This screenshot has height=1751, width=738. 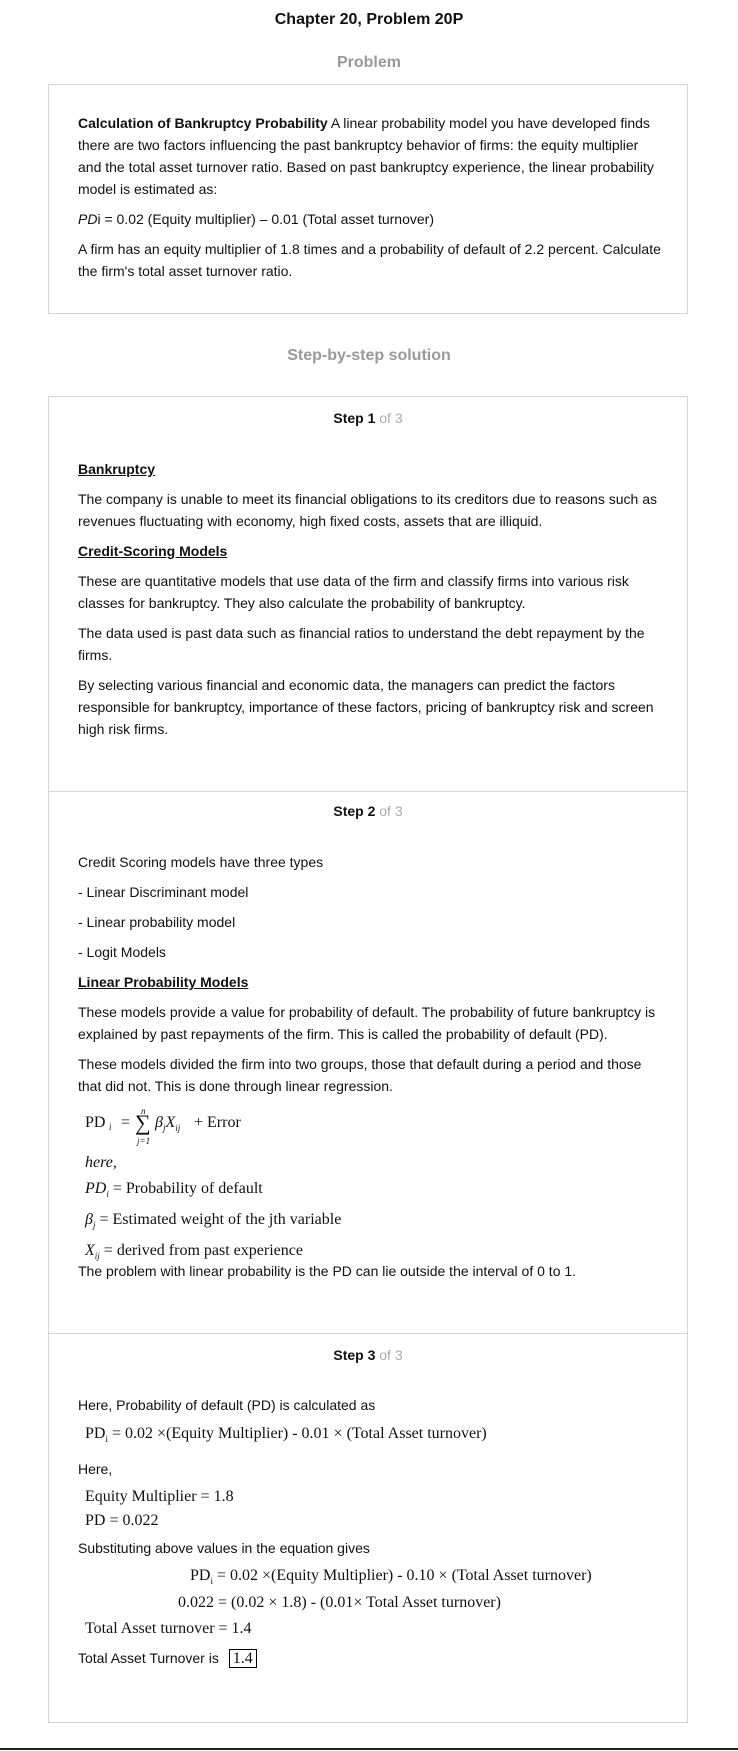 I want to click on type-item: - Logit Models, so click(x=122, y=952).